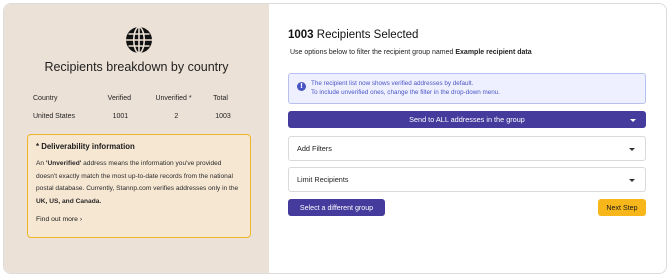 The height and width of the screenshot is (277, 670). I want to click on send-all-dropdown: Send to ALL addresses in the group, so click(467, 119).